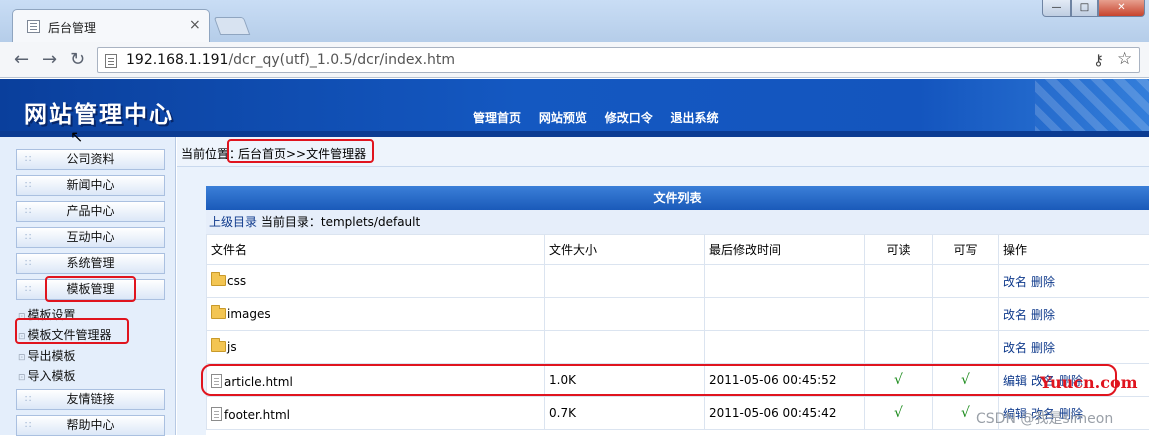 This screenshot has height=436, width=1149. I want to click on parent-directory-link: 上级目录, so click(233, 222).